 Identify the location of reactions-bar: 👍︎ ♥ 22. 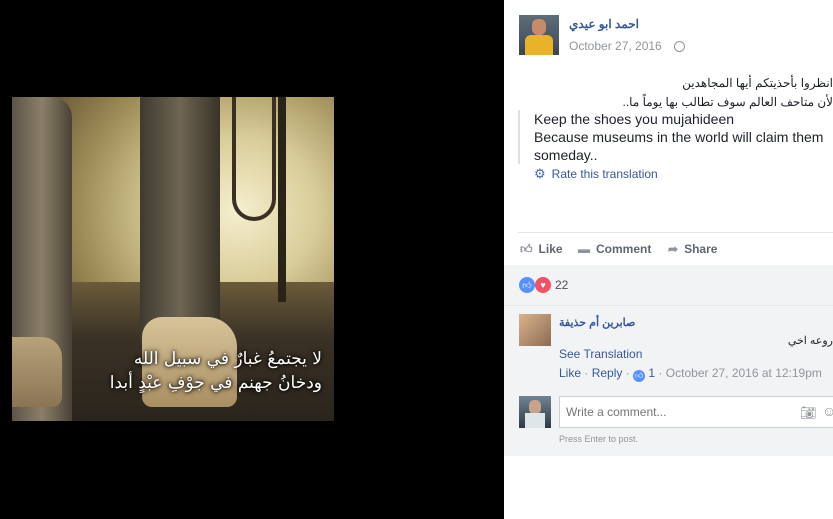
(668, 285).